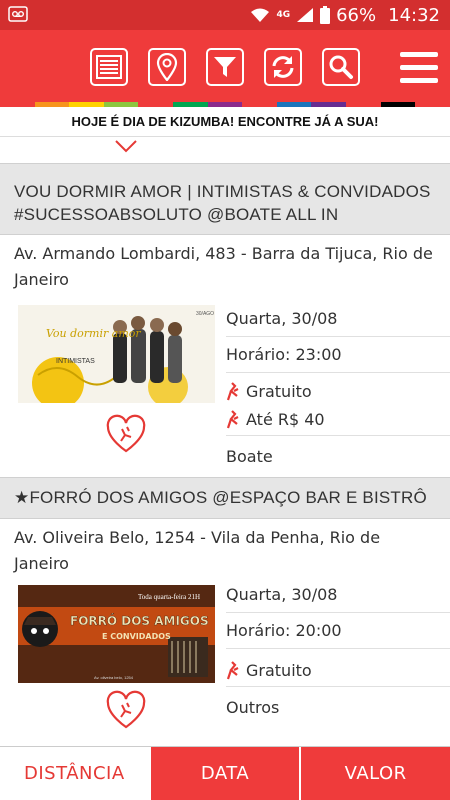 This screenshot has height=800, width=450. What do you see at coordinates (136, 636) in the screenshot?
I see `flyer-subtitle: E CONVIDADOS` at bounding box center [136, 636].